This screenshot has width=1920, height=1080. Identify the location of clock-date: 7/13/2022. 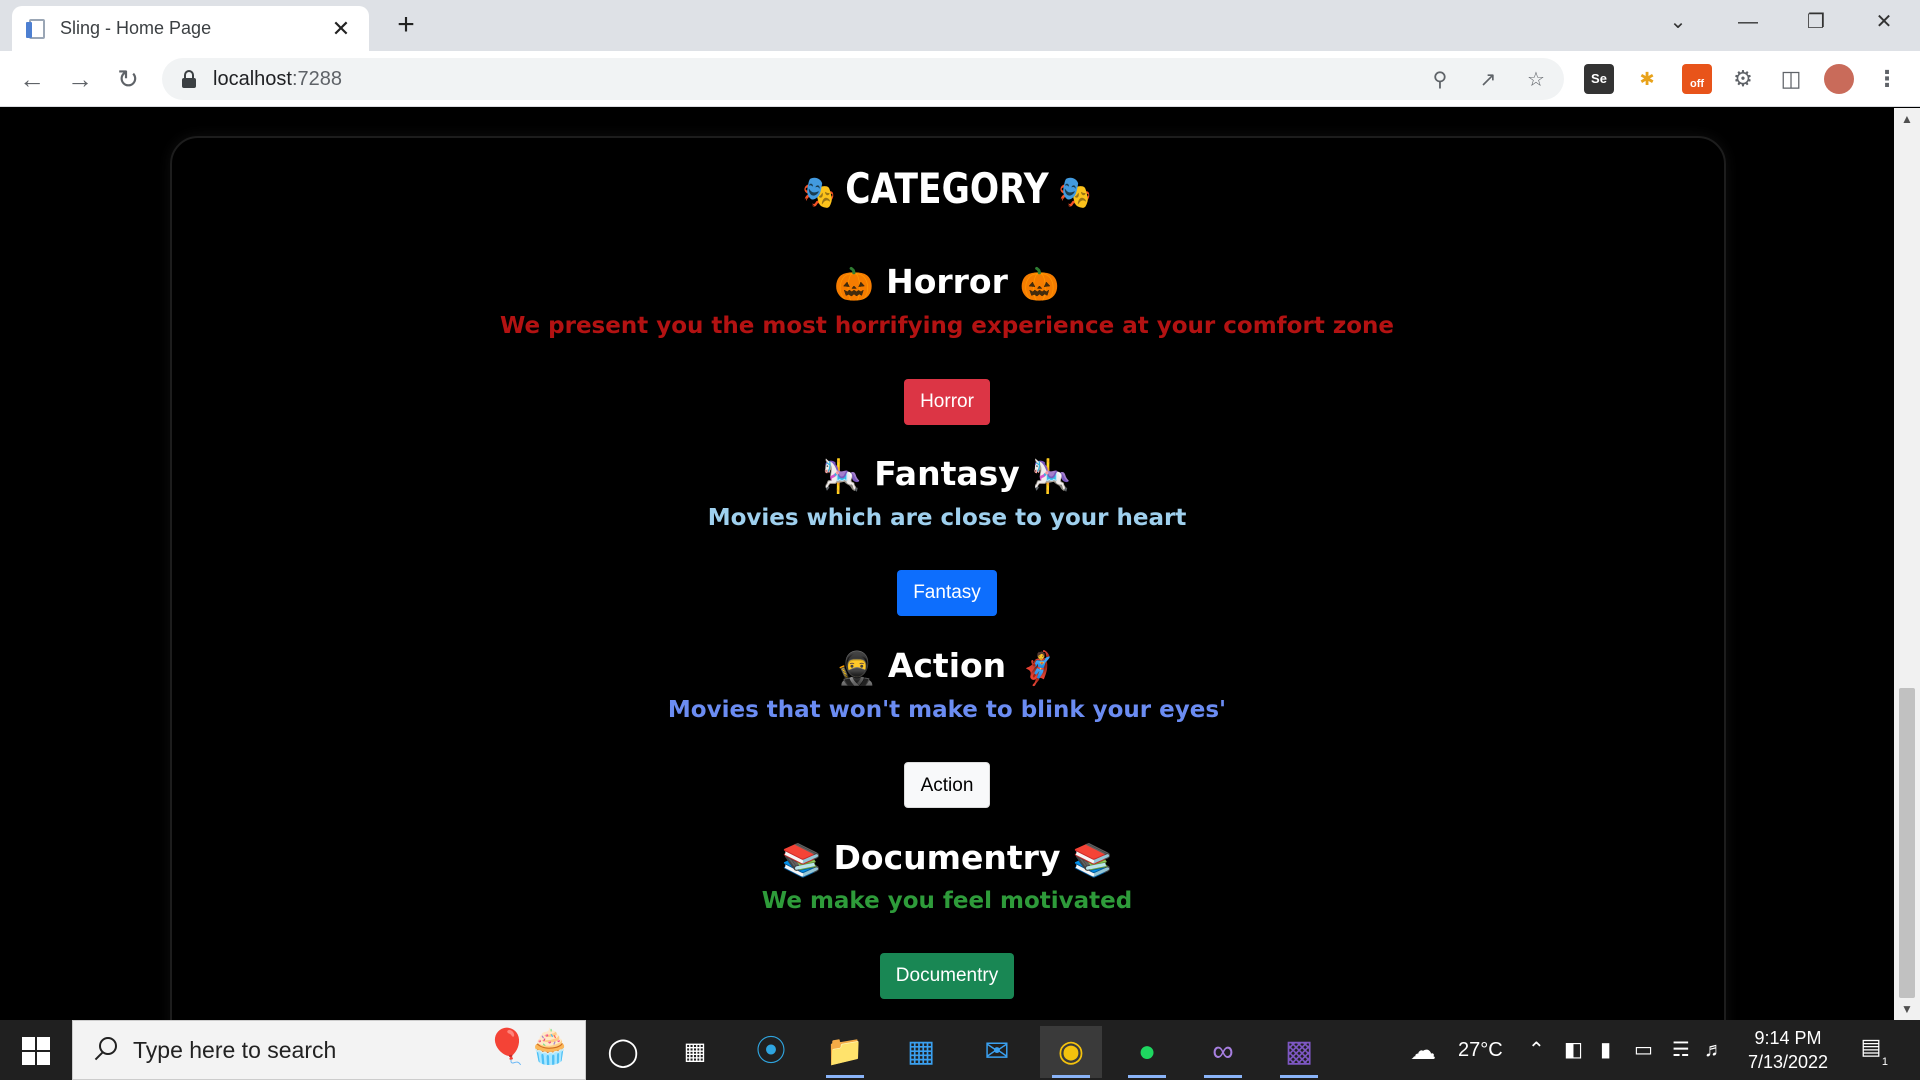
(1788, 1062).